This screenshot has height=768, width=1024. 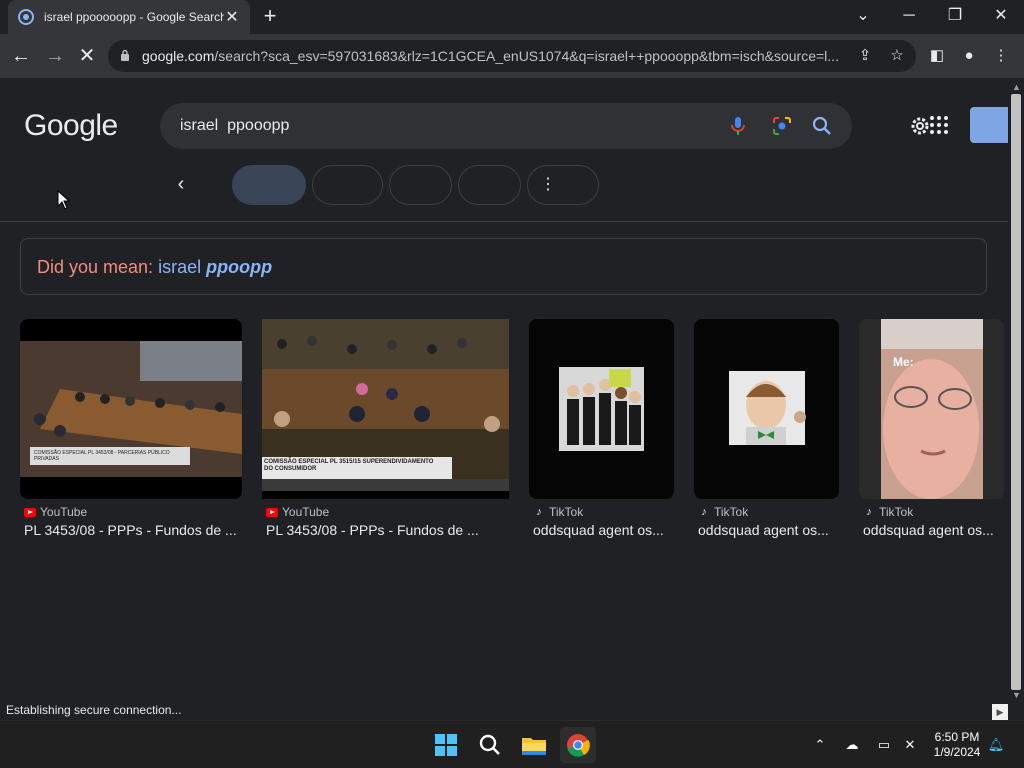 What do you see at coordinates (232, 17) in the screenshot?
I see `tab-close-icon: ✕` at bounding box center [232, 17].